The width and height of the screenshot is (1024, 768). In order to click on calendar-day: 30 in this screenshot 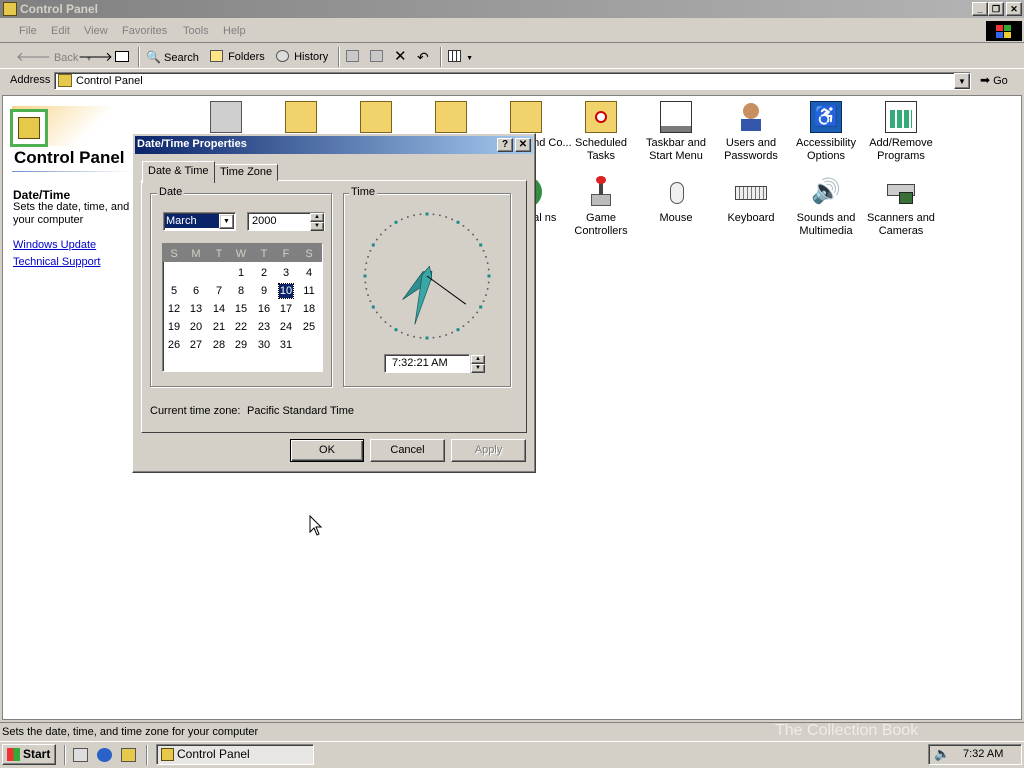, I will do `click(264, 345)`.